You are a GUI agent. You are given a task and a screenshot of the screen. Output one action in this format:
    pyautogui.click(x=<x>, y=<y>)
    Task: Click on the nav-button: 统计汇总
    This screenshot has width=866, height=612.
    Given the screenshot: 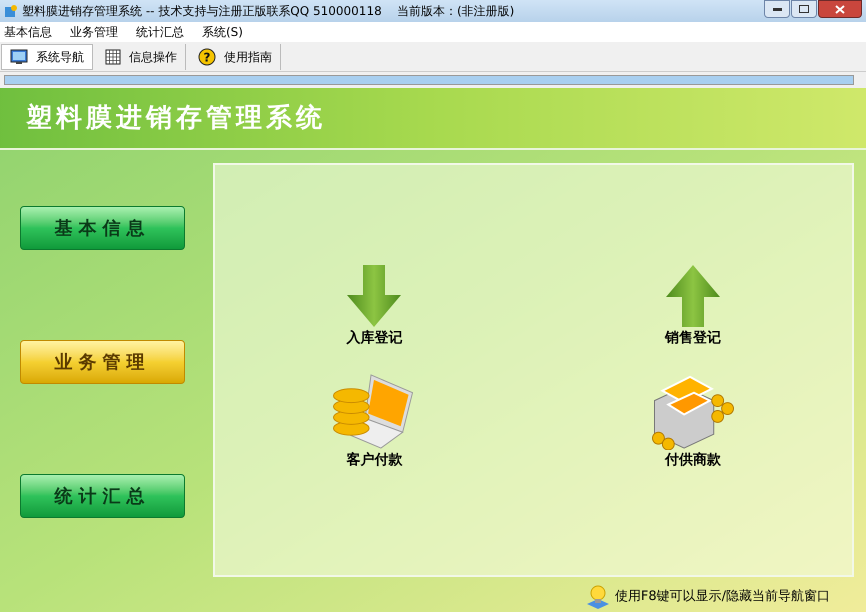 What is the action you would take?
    pyautogui.click(x=102, y=496)
    